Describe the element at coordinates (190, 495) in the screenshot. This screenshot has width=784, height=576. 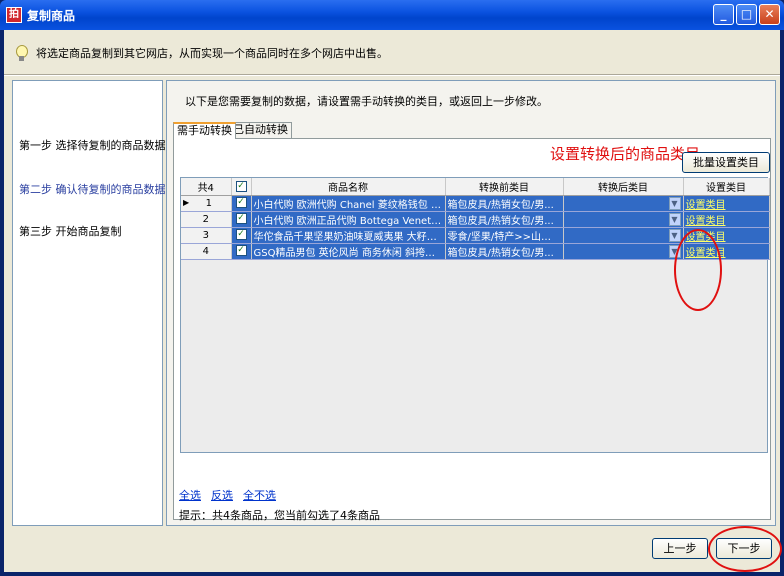
I see `select-all-link: 全选` at that location.